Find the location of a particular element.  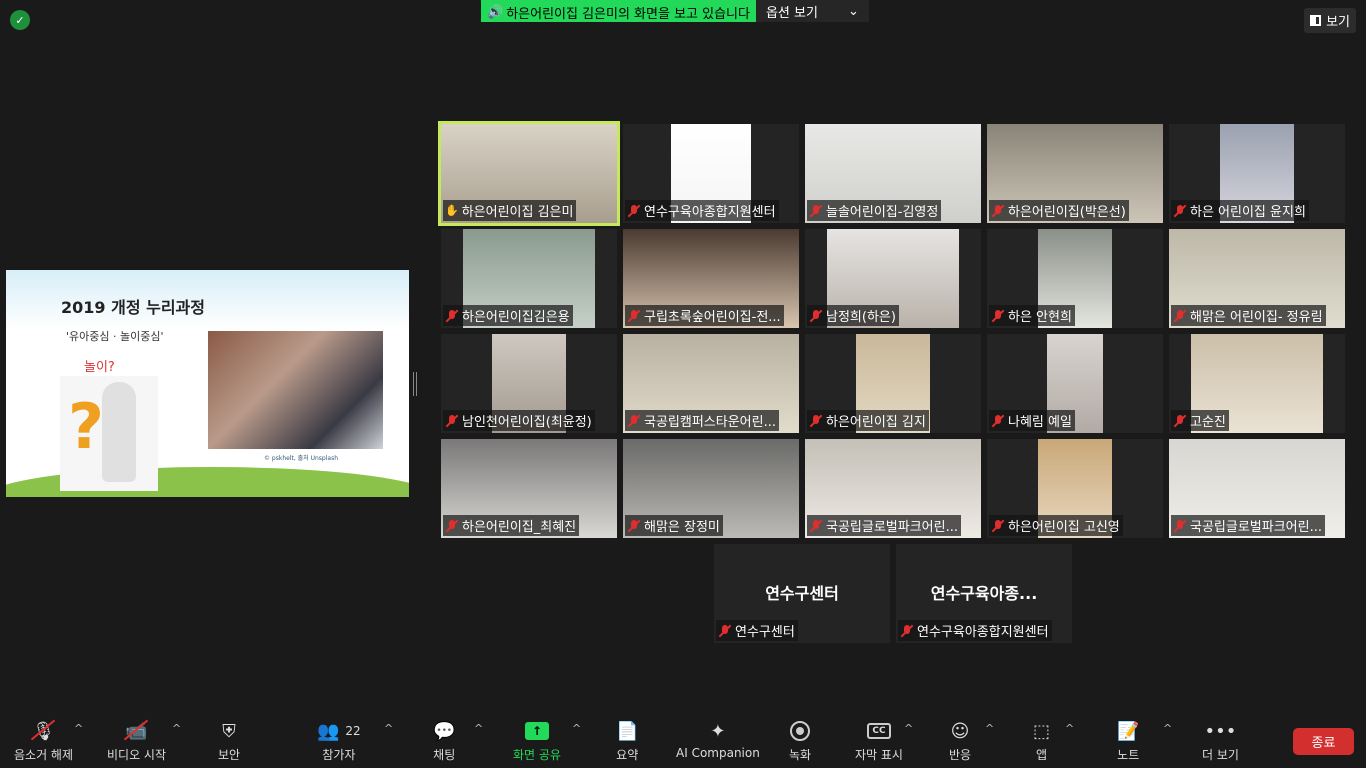

participant-tile: 연수구센터 연수구센터 is located at coordinates (802, 593).